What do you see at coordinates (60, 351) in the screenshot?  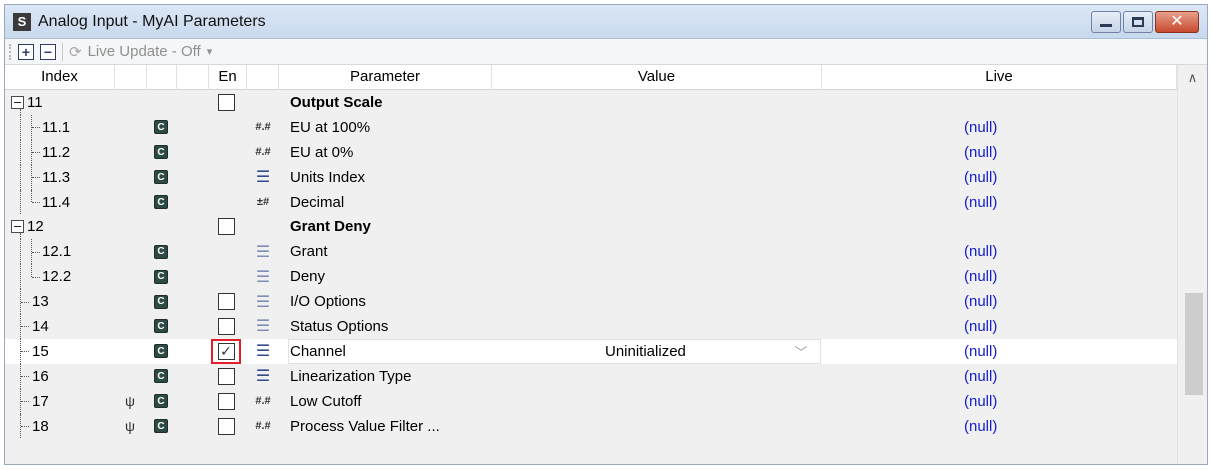 I see `tree-connector: 15` at bounding box center [60, 351].